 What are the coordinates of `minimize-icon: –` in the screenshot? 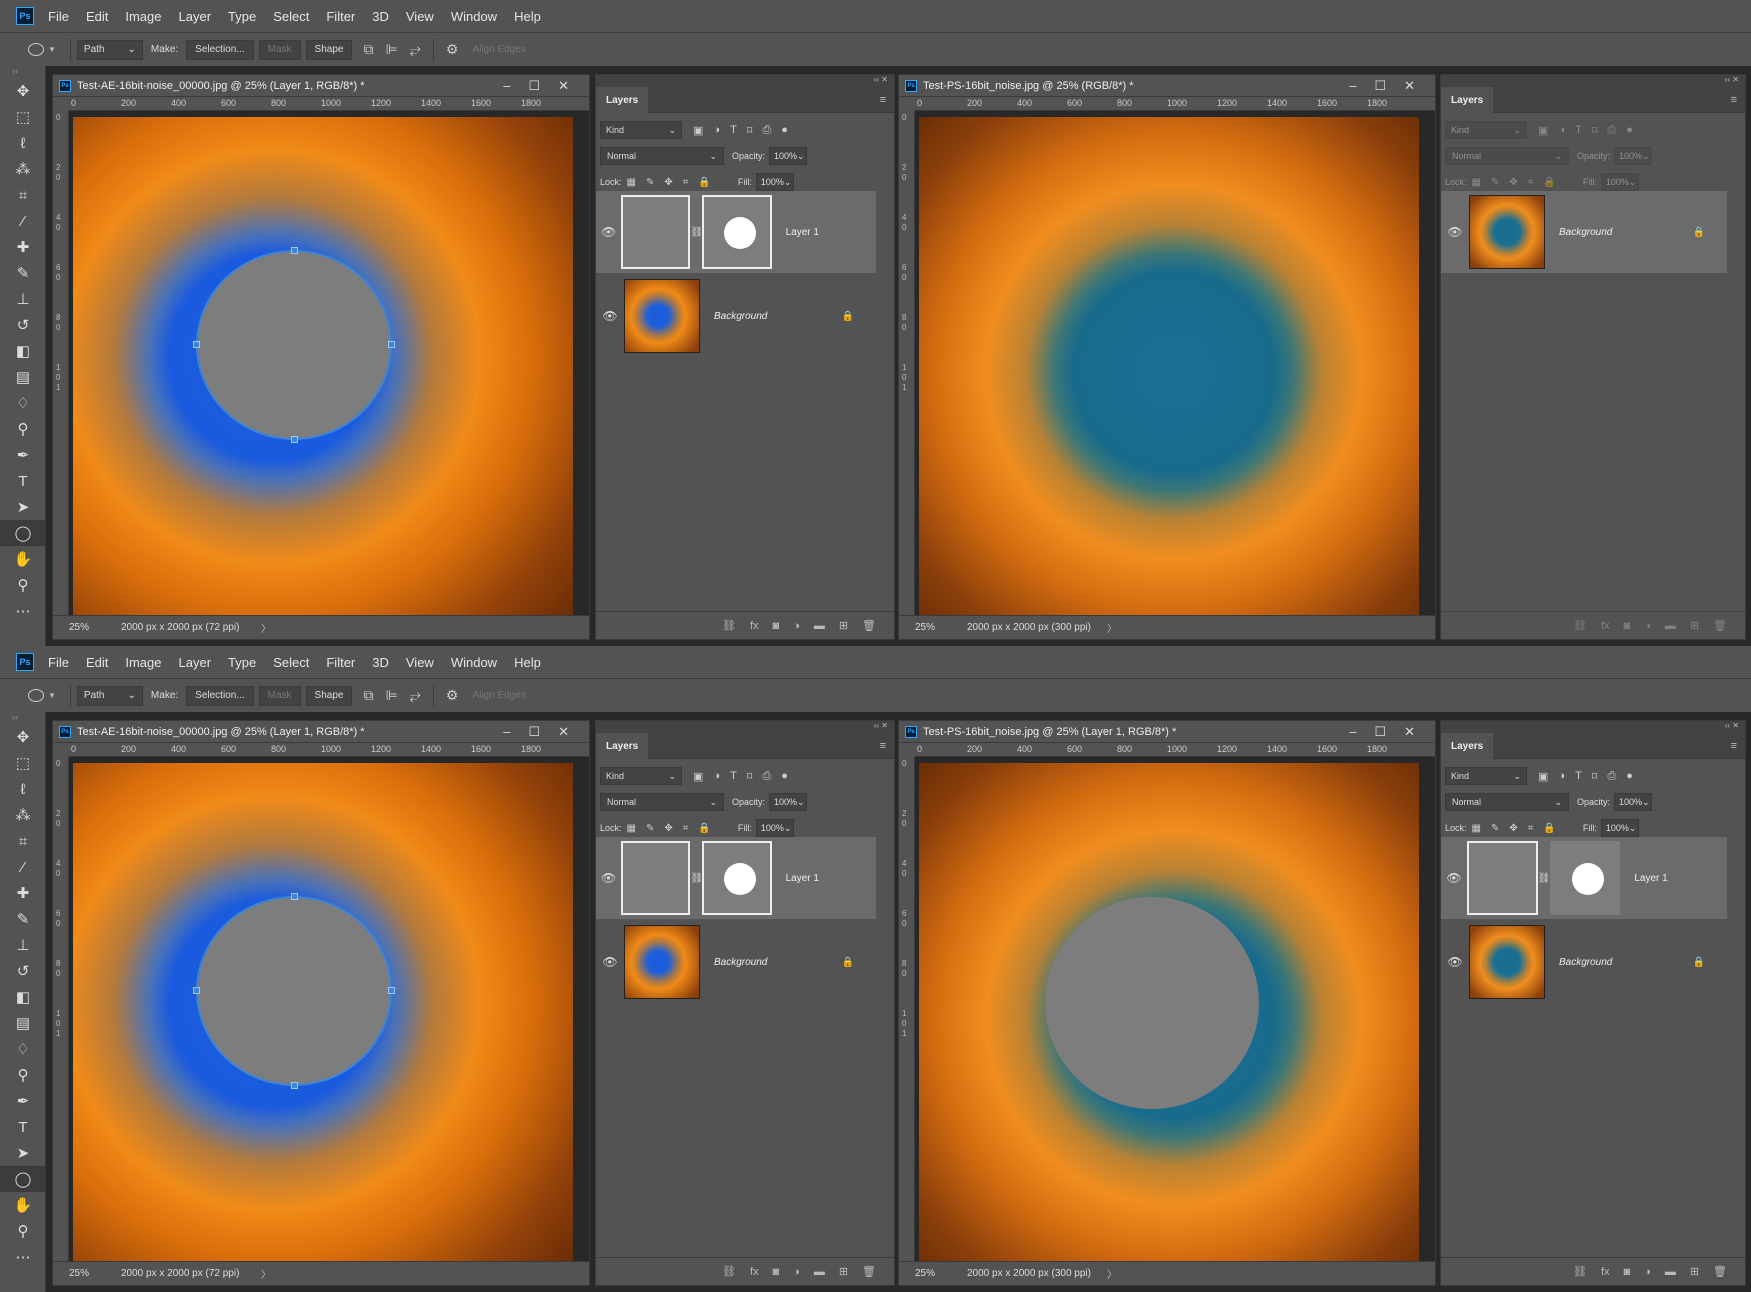 It's located at (506, 86).